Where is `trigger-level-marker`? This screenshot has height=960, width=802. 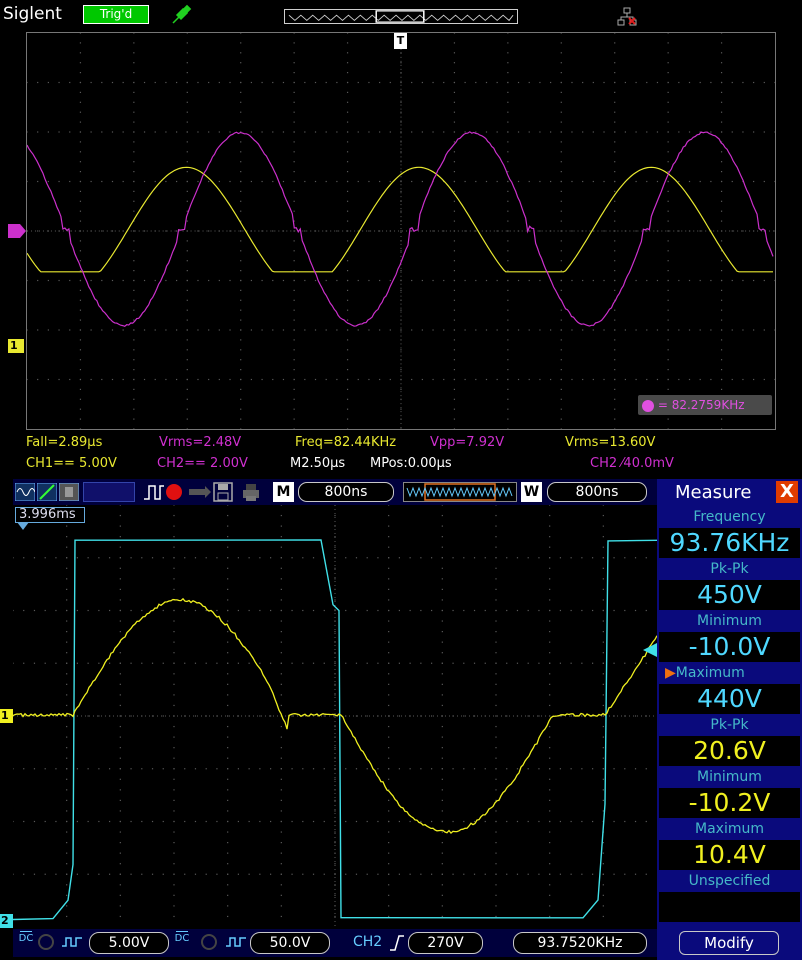 trigger-level-marker is located at coordinates (650, 650).